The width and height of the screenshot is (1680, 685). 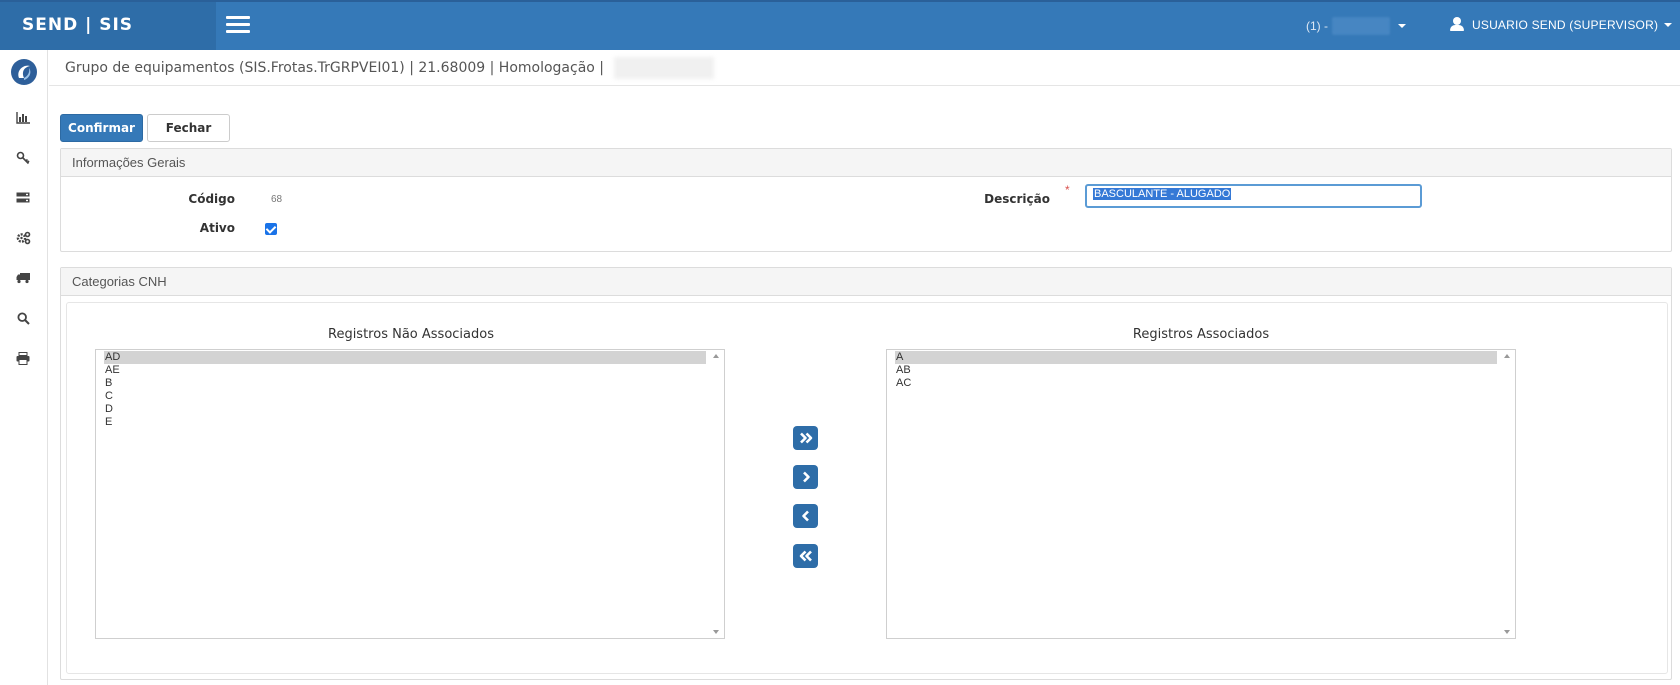 I want to click on description-label: Descrição, so click(x=1017, y=199).